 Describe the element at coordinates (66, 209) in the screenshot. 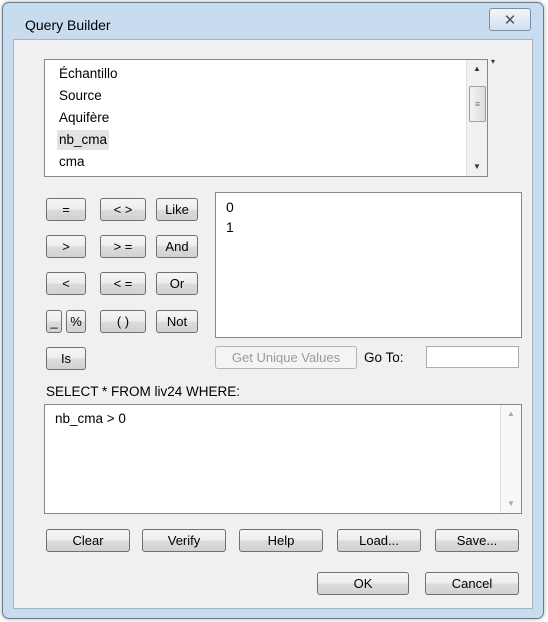

I see `equals-button: =` at that location.